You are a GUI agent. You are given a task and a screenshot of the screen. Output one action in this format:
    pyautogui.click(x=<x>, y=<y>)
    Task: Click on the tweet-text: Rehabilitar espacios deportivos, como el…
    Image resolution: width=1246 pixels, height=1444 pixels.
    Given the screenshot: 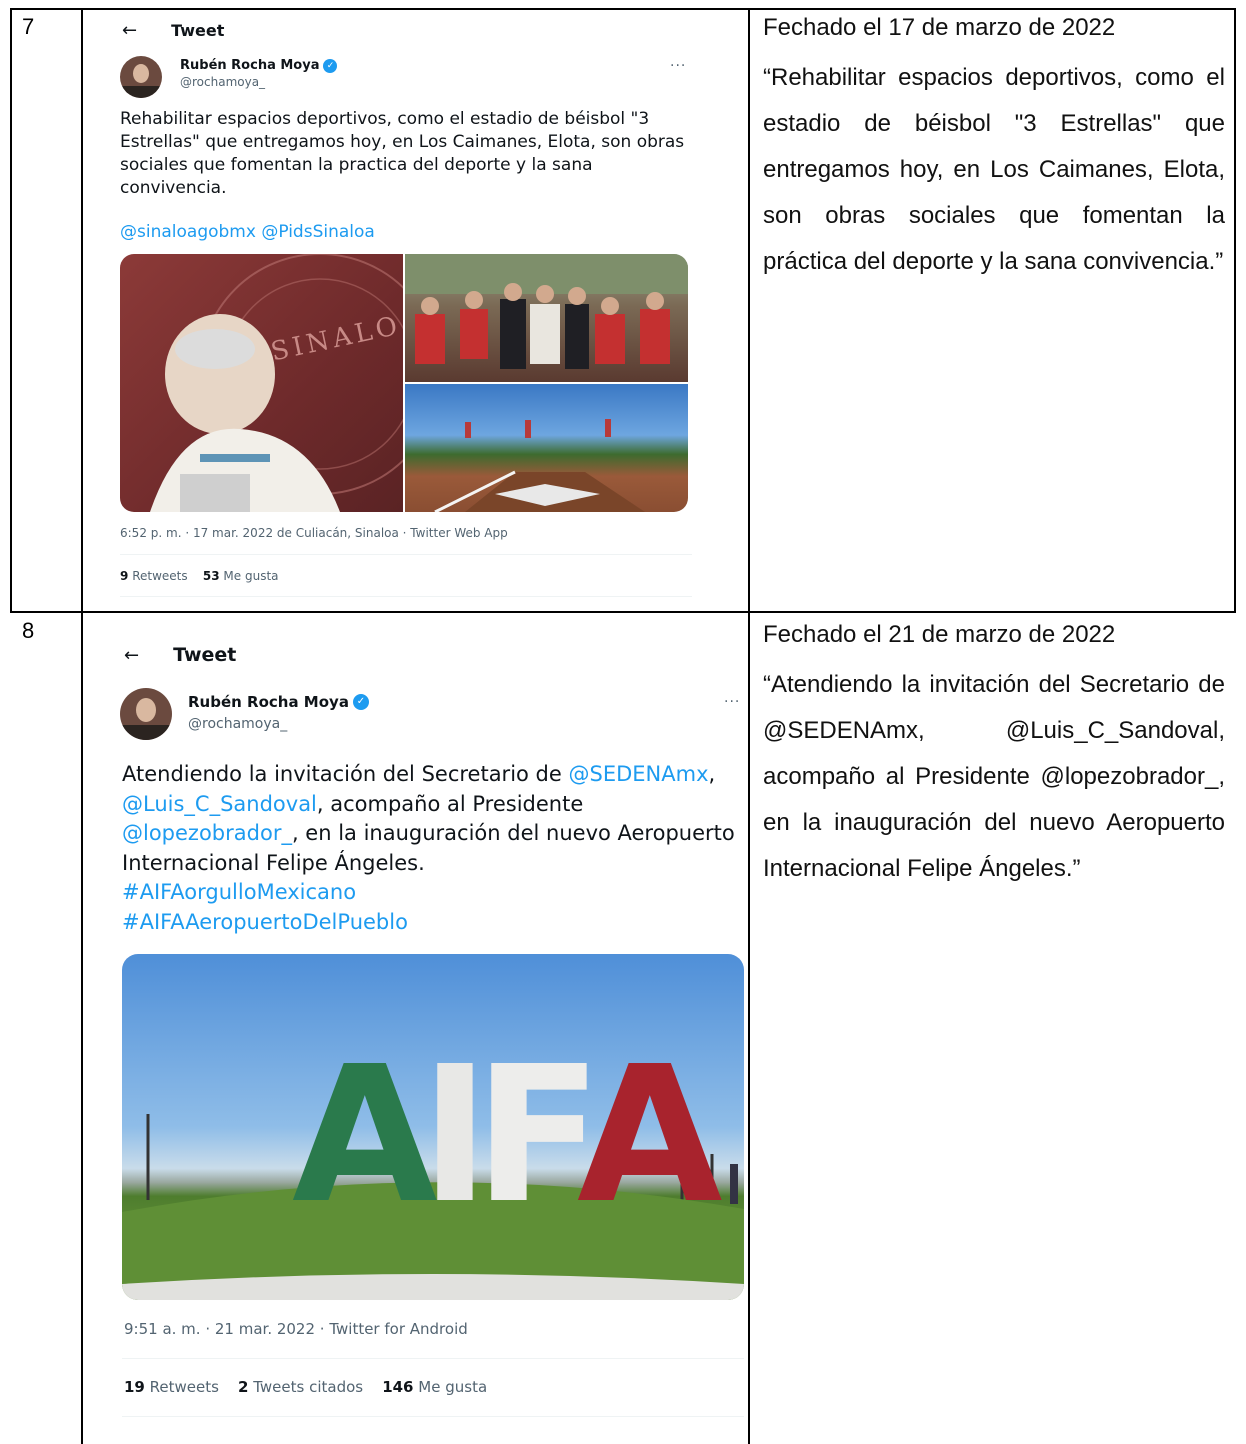 What is the action you would take?
    pyautogui.click(x=402, y=153)
    